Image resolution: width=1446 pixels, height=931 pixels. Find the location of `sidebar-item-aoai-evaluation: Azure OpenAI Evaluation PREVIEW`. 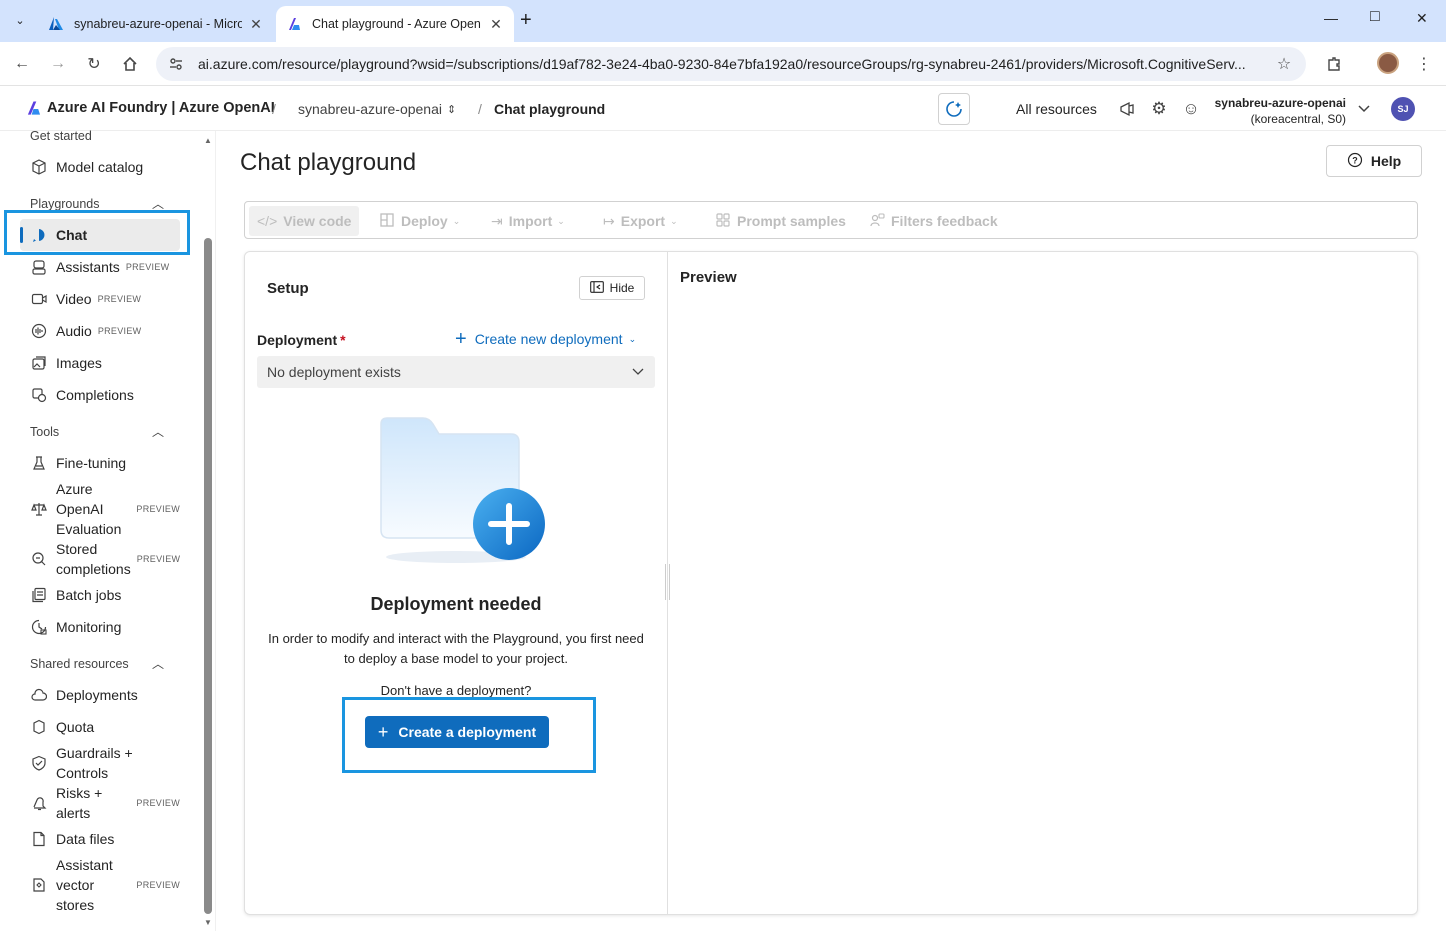

sidebar-item-aoai-evaluation: Azure OpenAI Evaluation PREVIEW is located at coordinates (100, 509).